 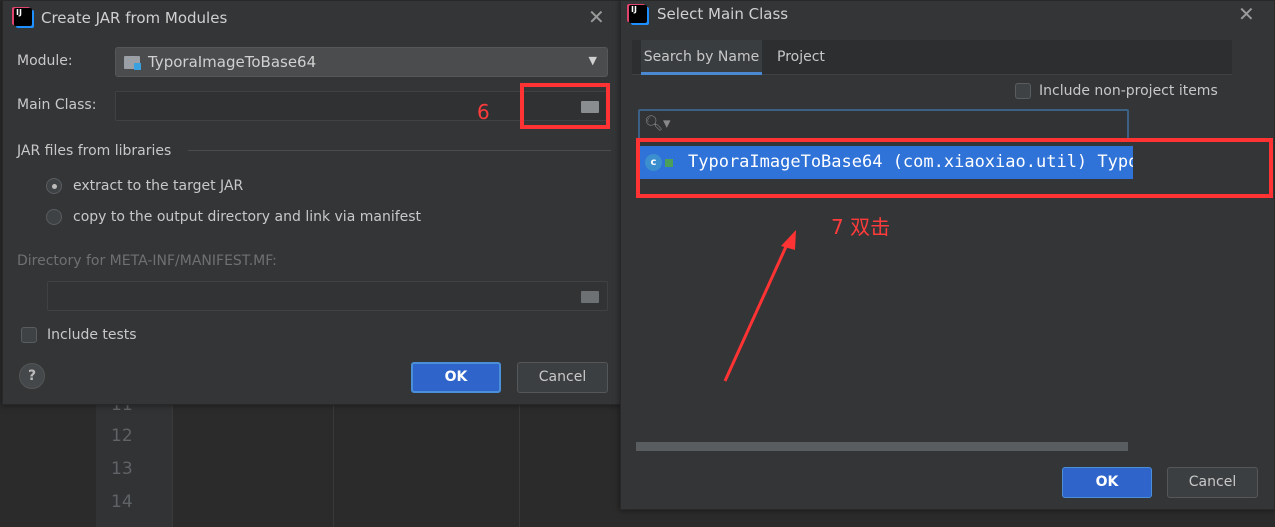 What do you see at coordinates (592, 60) in the screenshot?
I see `chevron-down-icon: ▼` at bounding box center [592, 60].